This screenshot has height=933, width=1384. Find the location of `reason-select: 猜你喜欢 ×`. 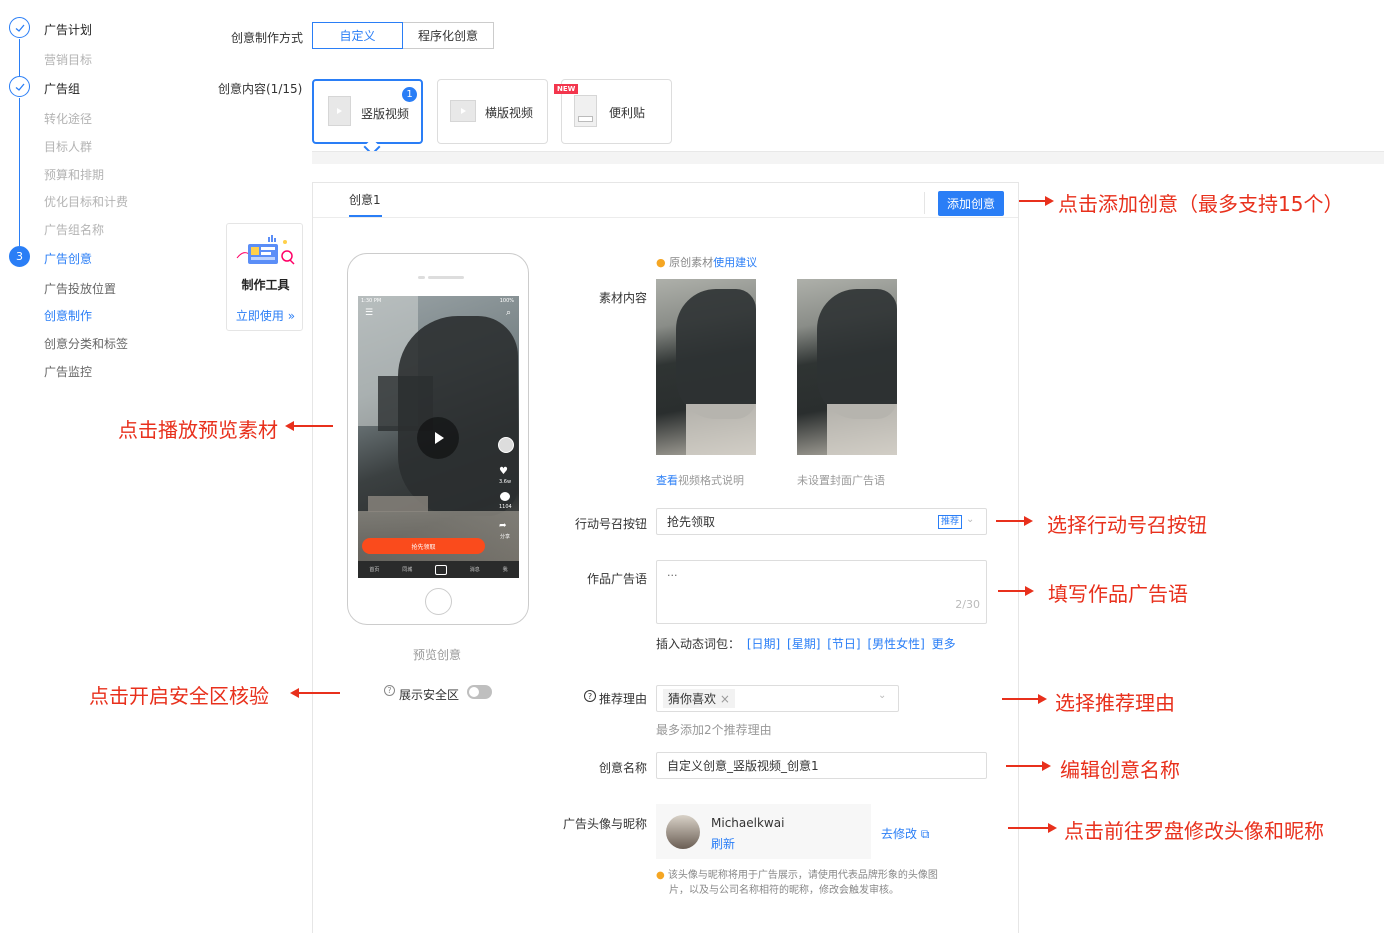

reason-select: 猜你喜欢 × is located at coordinates (777, 698).